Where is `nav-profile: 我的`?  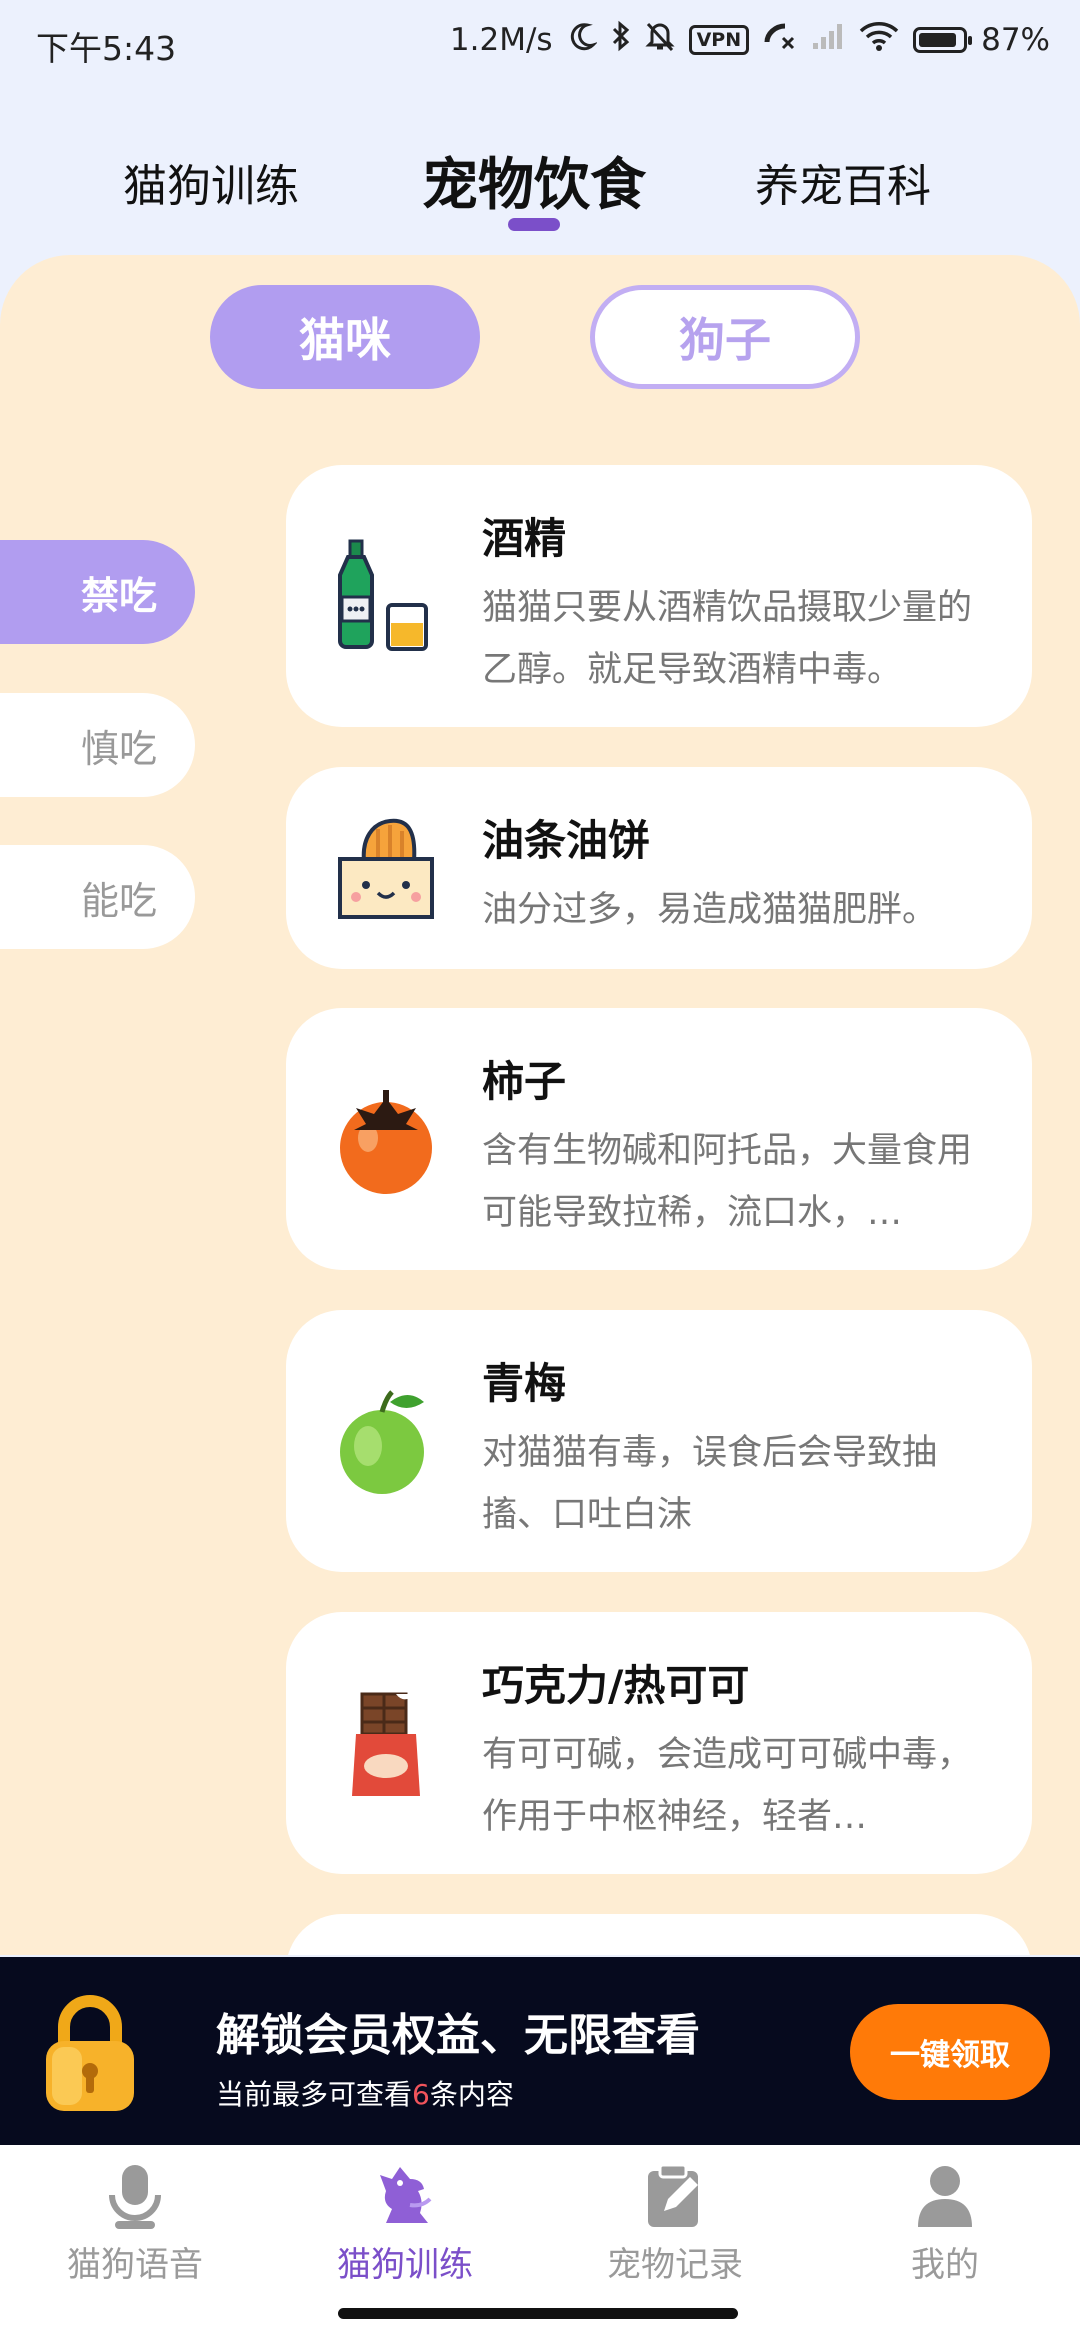
nav-profile: 我的 is located at coordinates (945, 2236).